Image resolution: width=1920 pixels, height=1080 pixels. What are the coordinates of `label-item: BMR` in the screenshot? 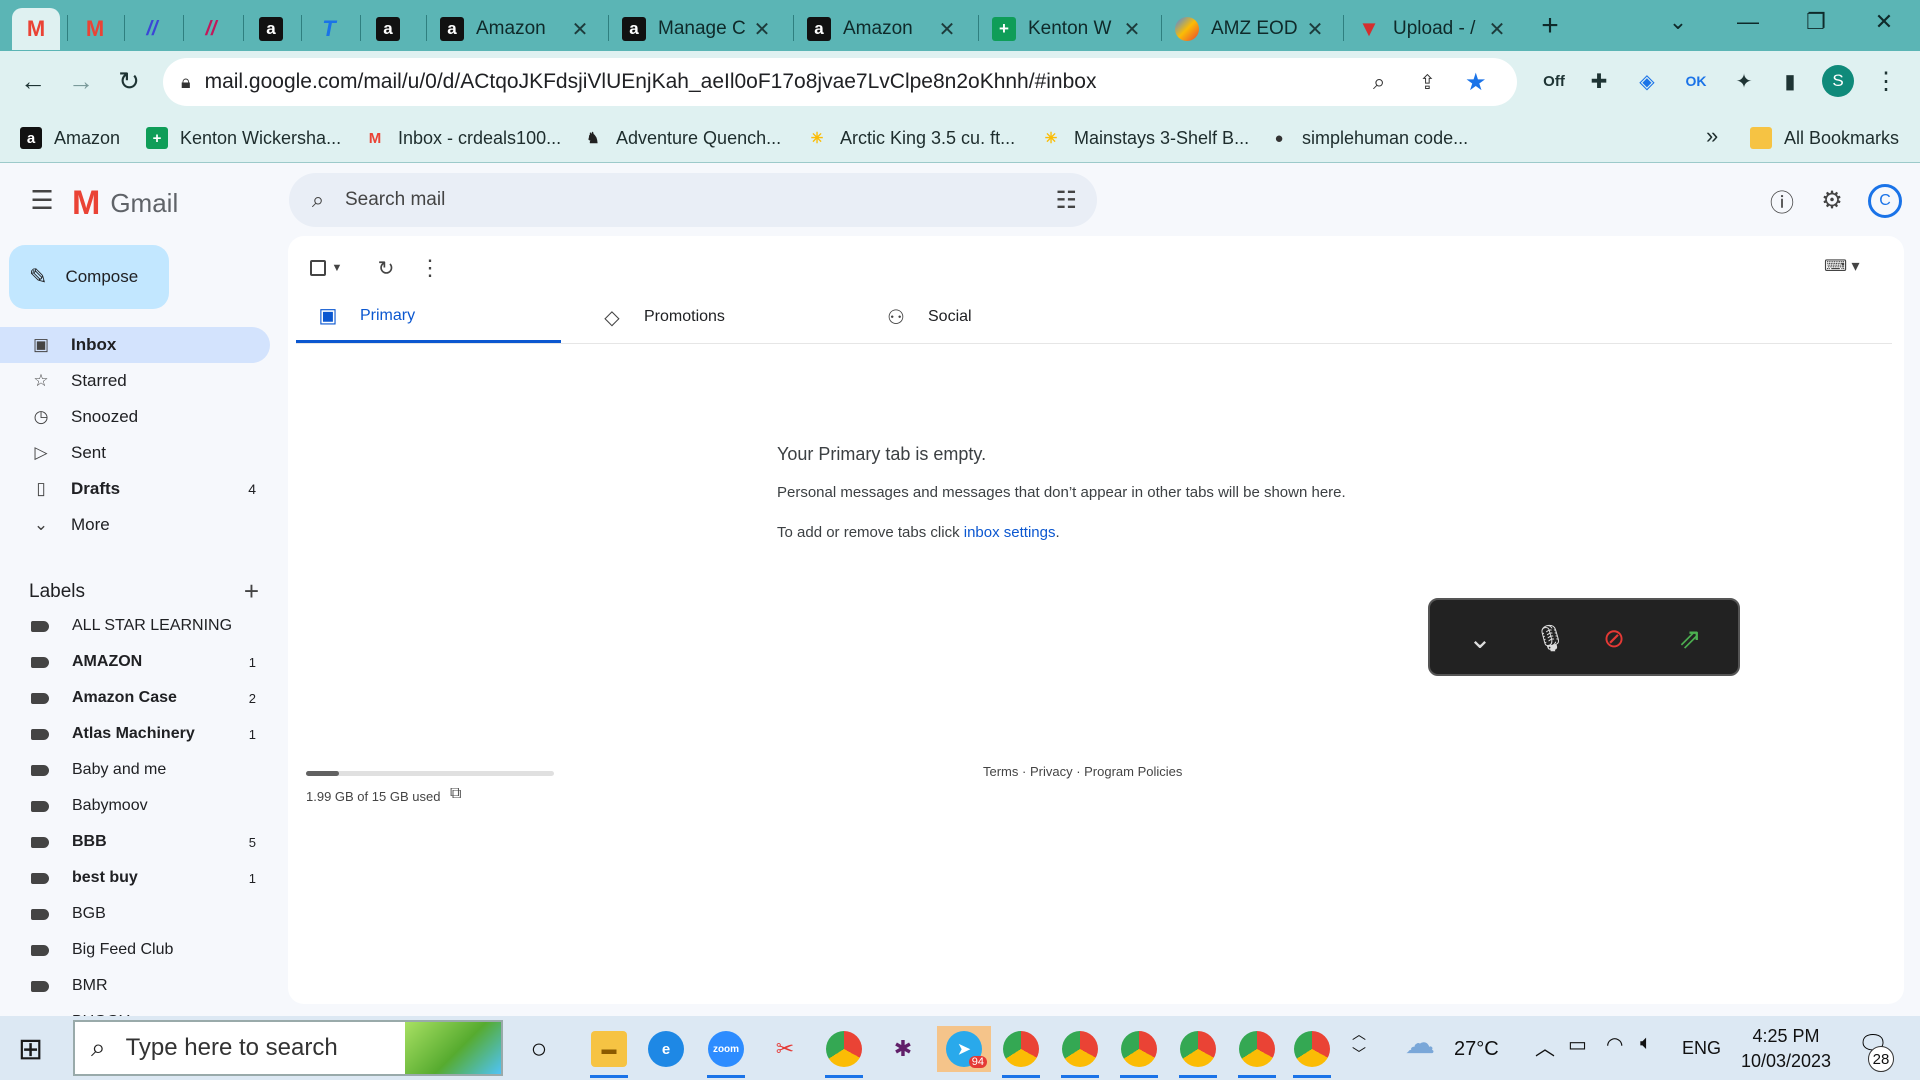 It's located at (135, 986).